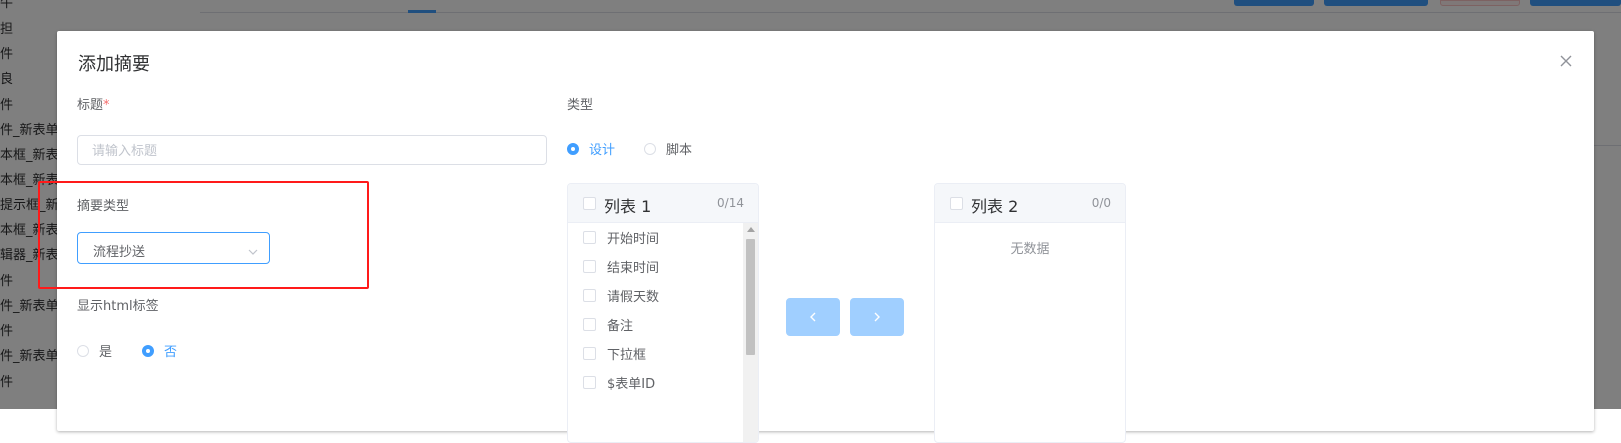  I want to click on item-label: 结束时间, so click(633, 268).